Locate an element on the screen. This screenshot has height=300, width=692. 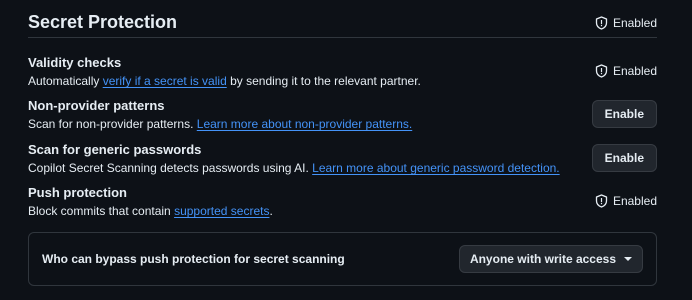
supported-secrets-link: supported secrets is located at coordinates (221, 211).